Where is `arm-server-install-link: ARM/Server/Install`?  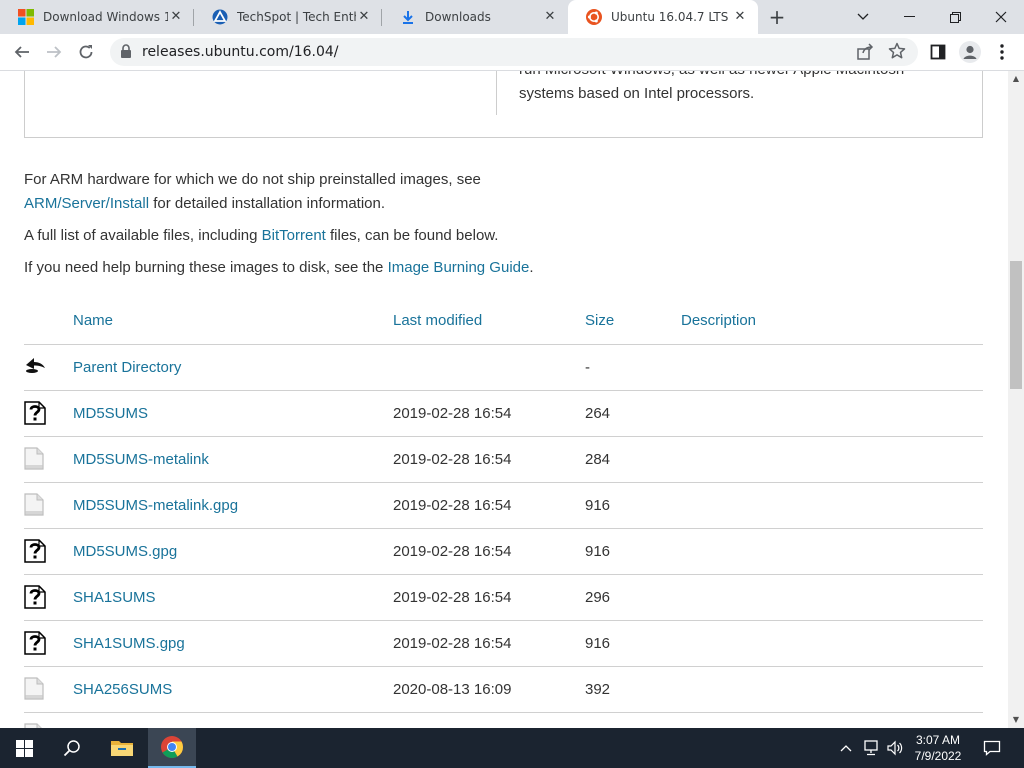
arm-server-install-link: ARM/Server/Install is located at coordinates (86, 203).